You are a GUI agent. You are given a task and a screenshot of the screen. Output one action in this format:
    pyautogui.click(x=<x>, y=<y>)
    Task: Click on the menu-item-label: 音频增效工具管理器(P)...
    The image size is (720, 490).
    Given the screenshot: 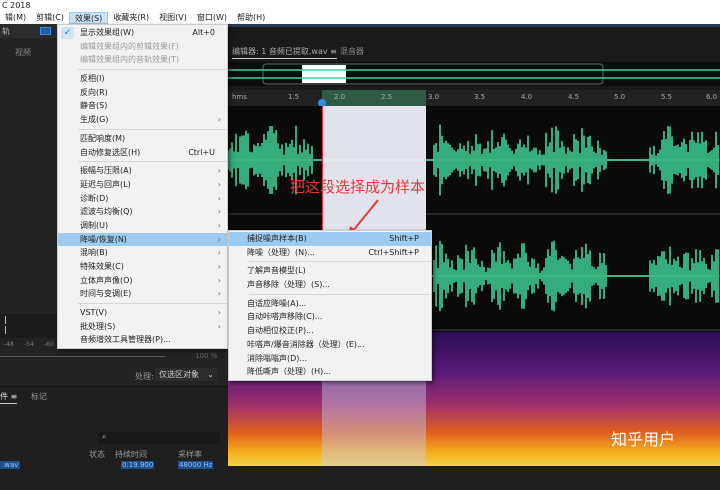 What is the action you would take?
    pyautogui.click(x=125, y=340)
    